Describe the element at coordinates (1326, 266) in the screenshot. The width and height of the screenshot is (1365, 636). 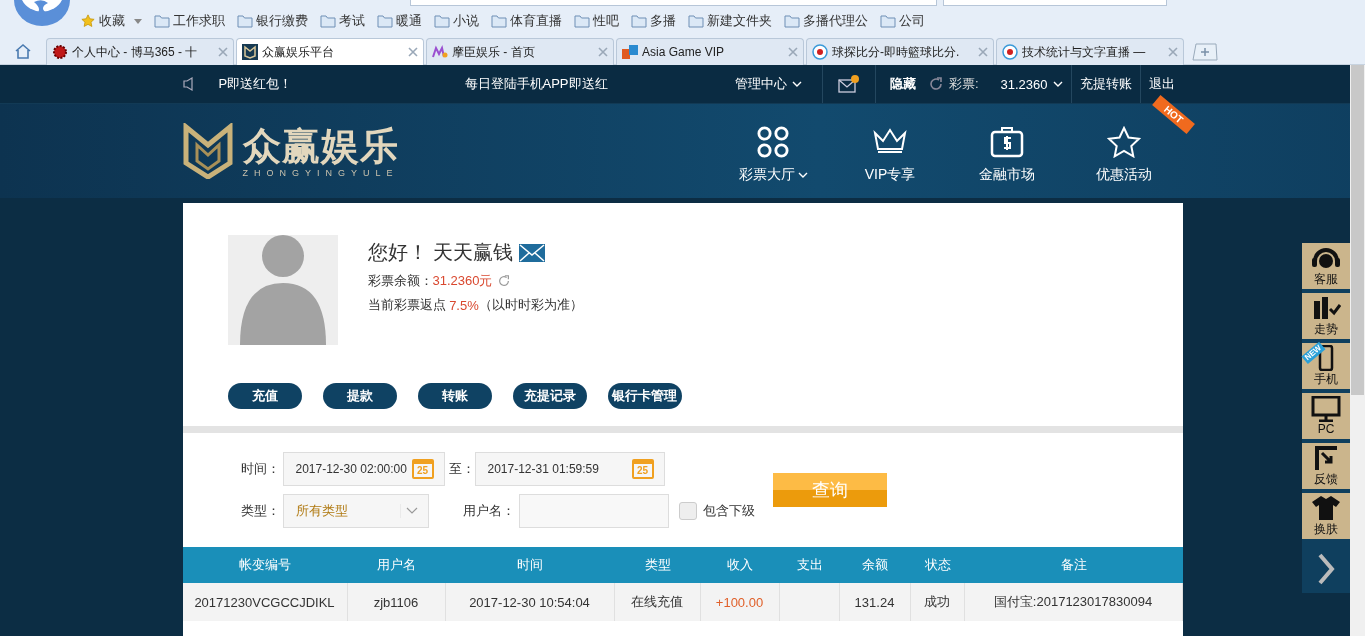
I see `side-toolbar-button: 客服` at that location.